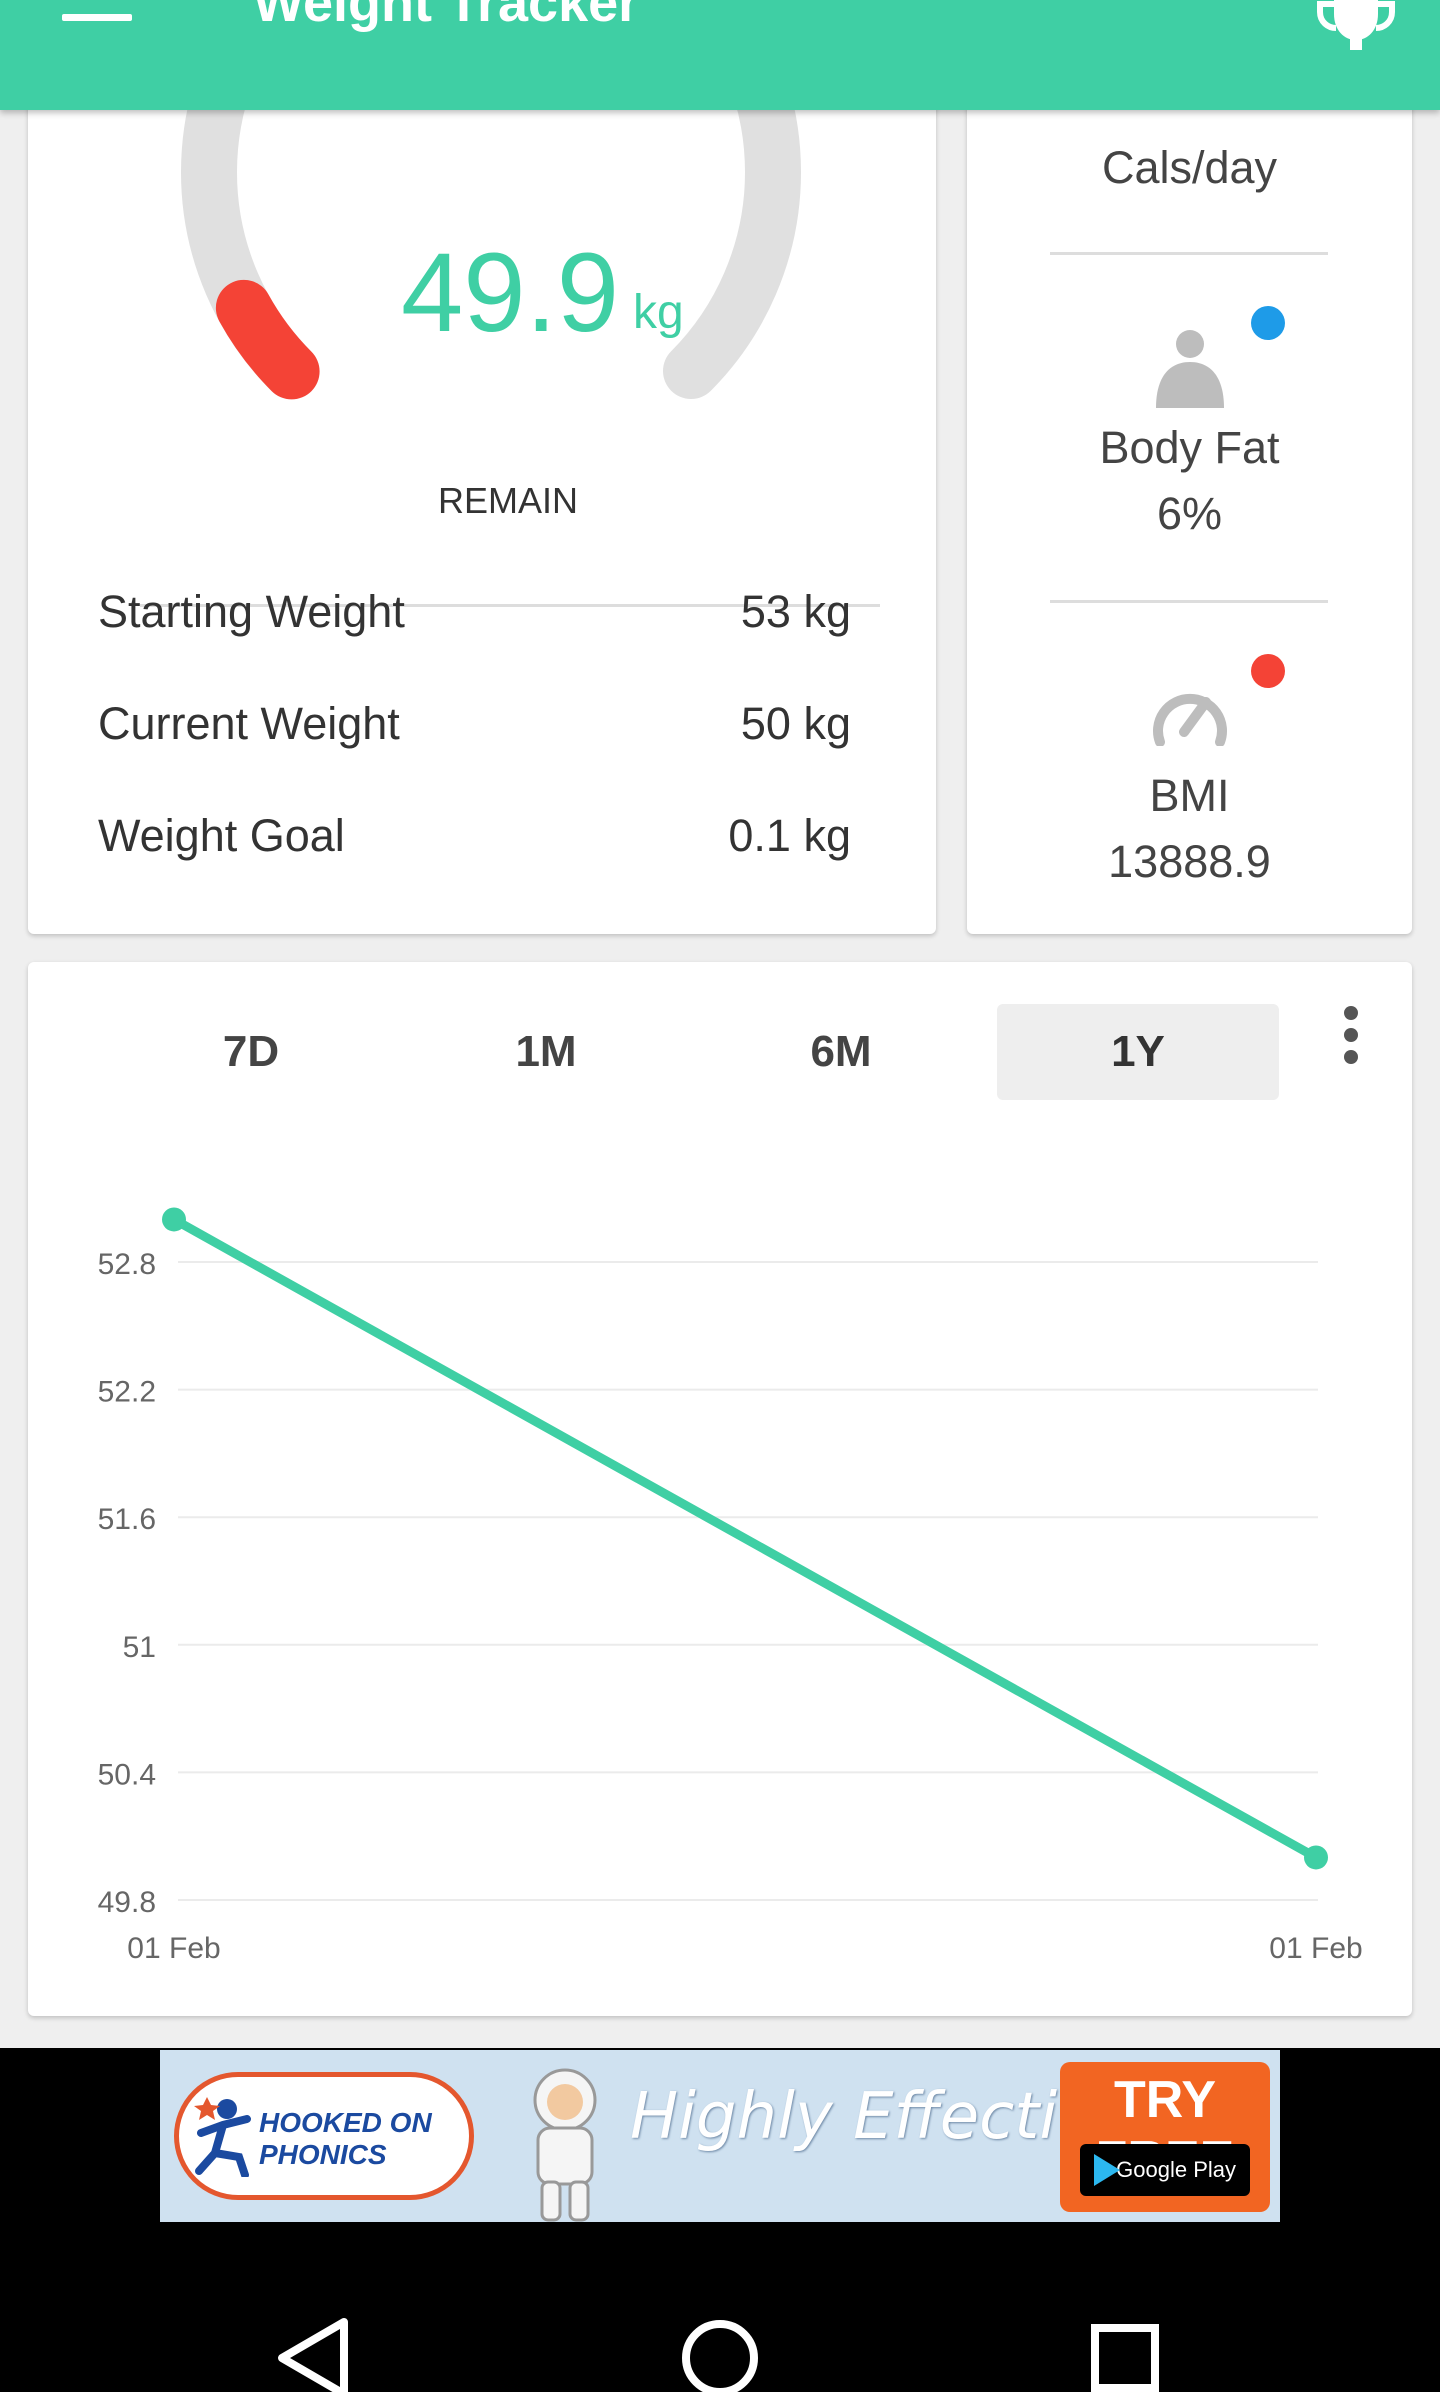 This screenshot has width=1440, height=2392. Describe the element at coordinates (1268, 671) in the screenshot. I see `bmi-status-dot` at that location.